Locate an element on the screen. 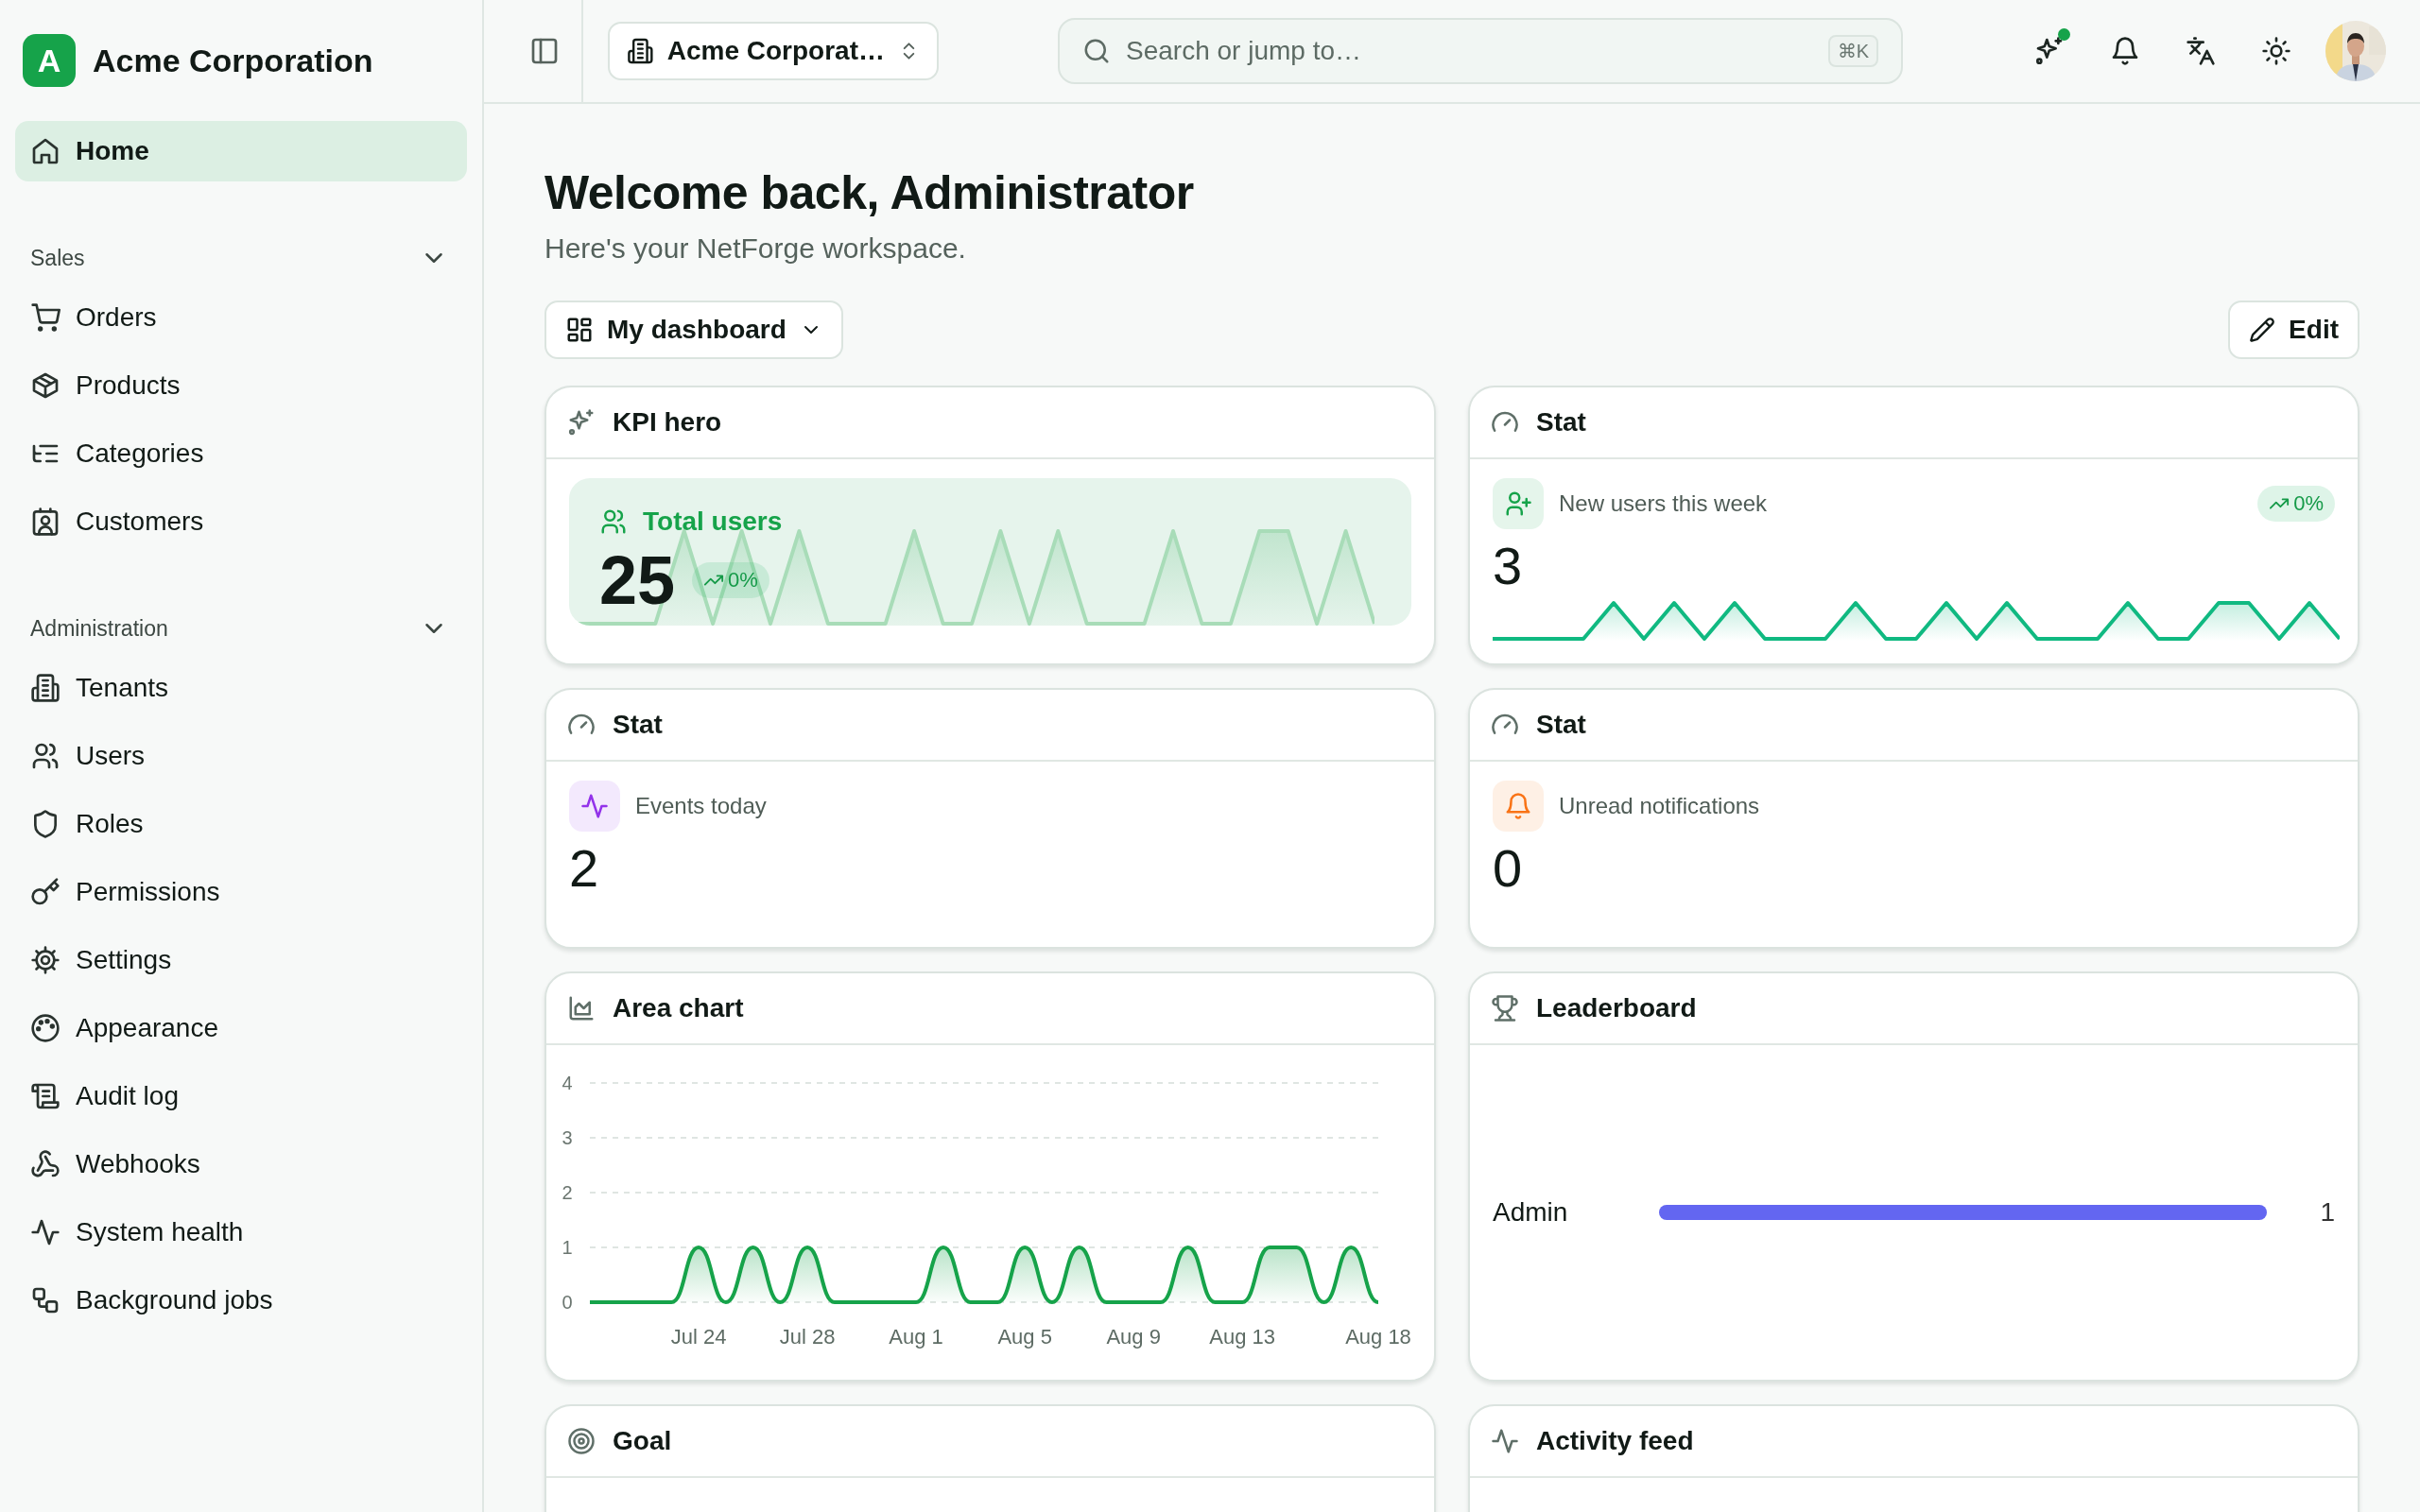  cart-icon is located at coordinates (45, 317).